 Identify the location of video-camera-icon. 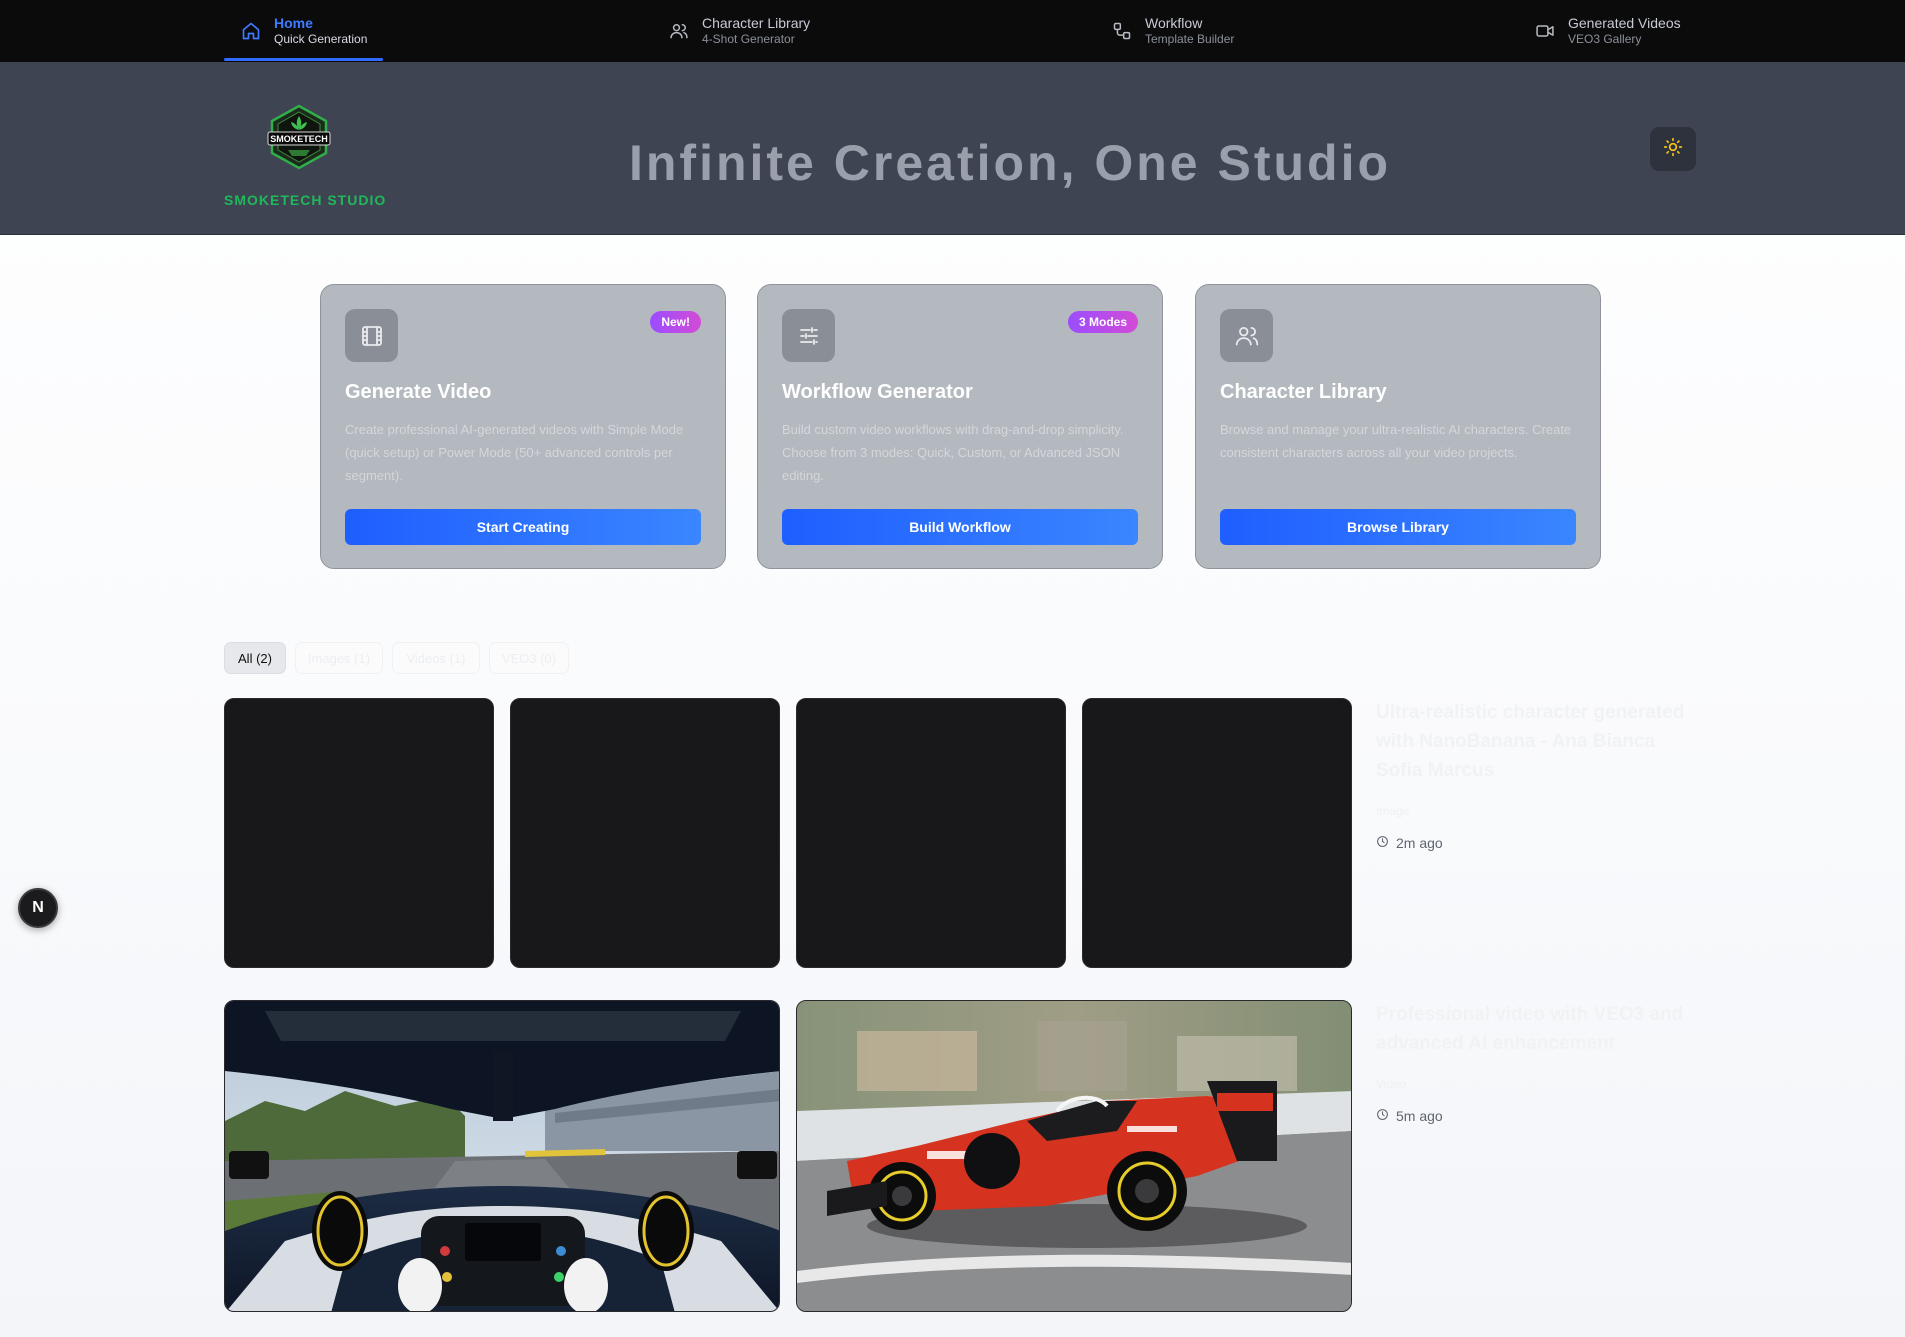
(1545, 31).